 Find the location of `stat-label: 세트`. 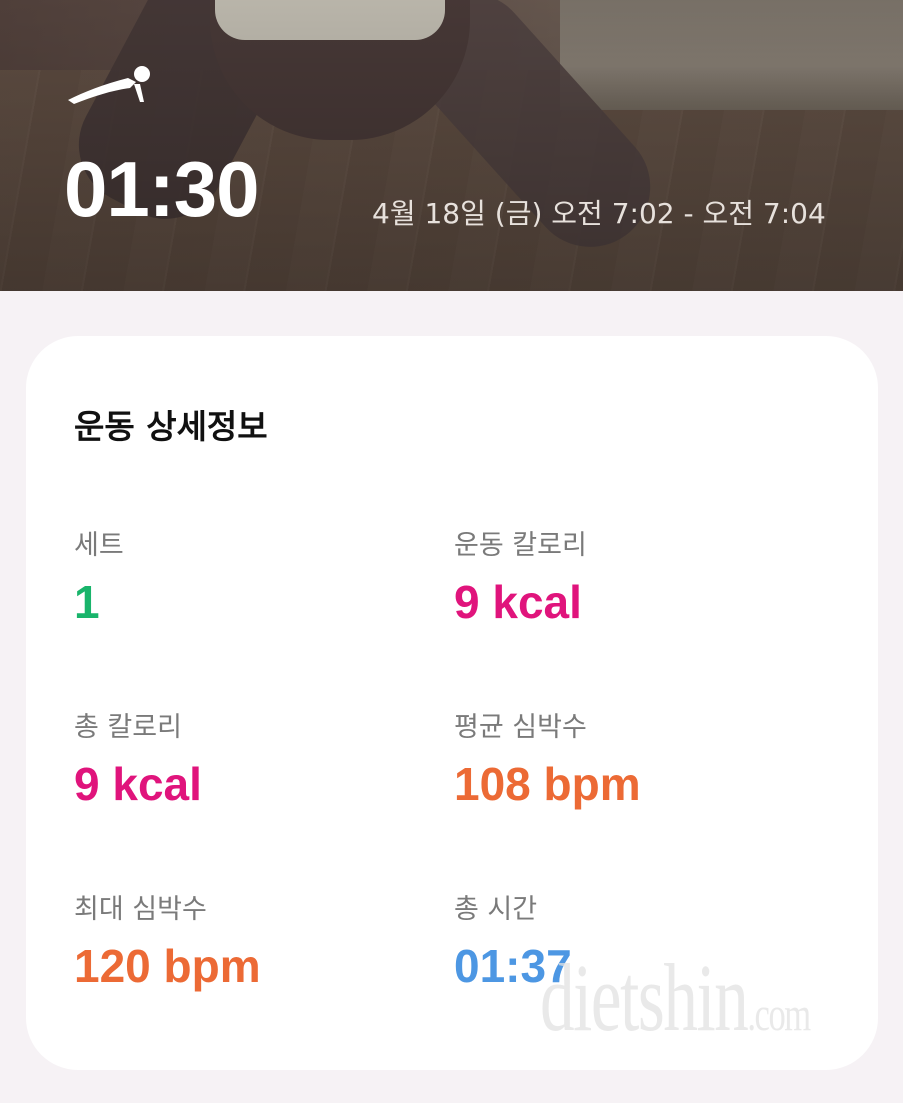

stat-label: 세트 is located at coordinates (99, 545).